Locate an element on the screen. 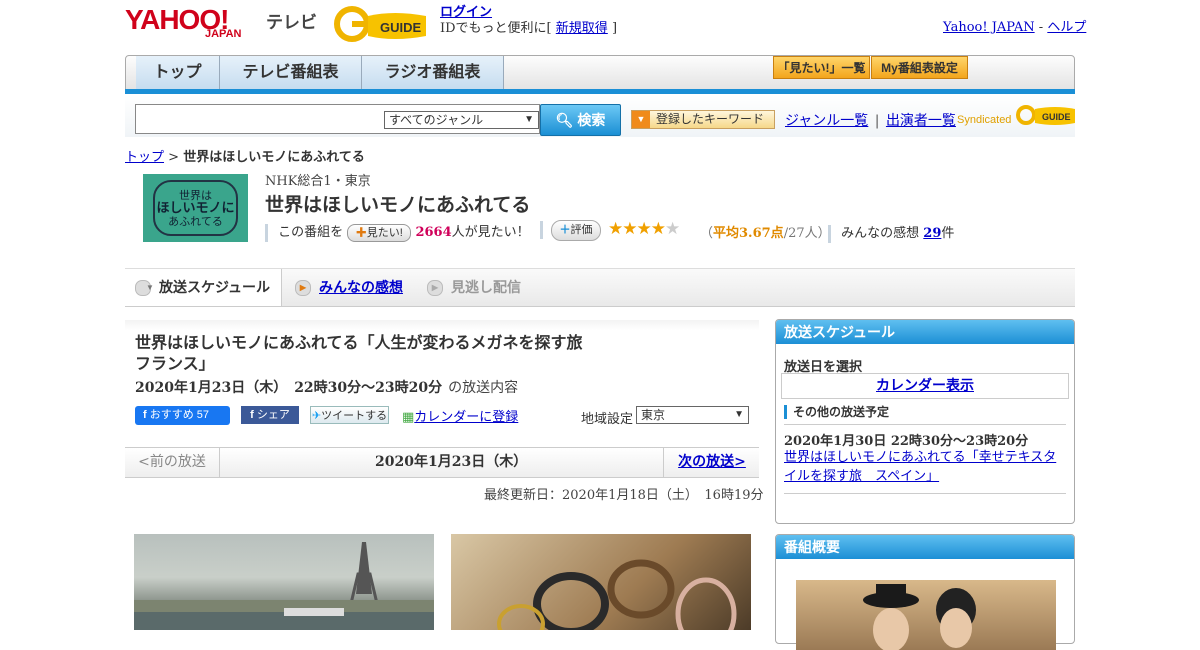 Image resolution: width=1200 pixels, height=650 pixels. search-icon: 🔍︎ is located at coordinates (564, 120).